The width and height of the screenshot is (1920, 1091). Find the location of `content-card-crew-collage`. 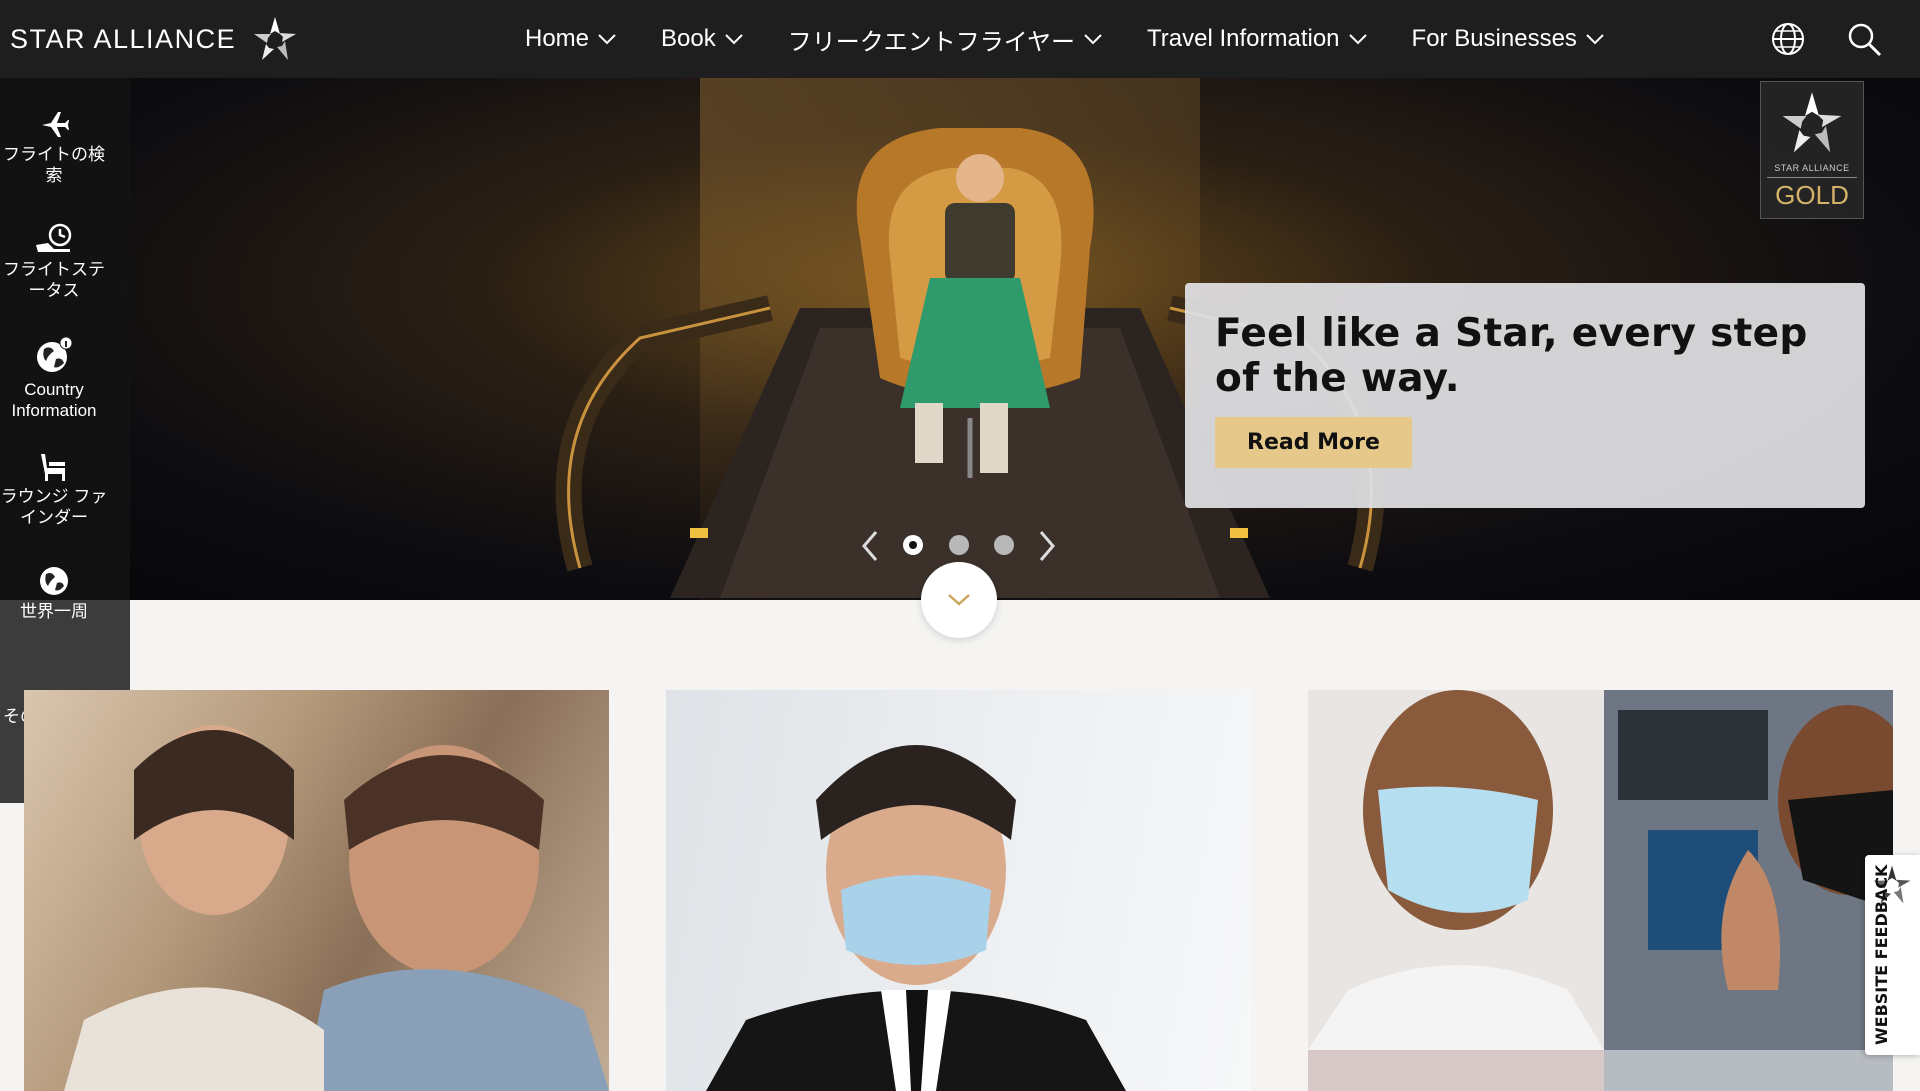

content-card-crew-collage is located at coordinates (1600, 890).